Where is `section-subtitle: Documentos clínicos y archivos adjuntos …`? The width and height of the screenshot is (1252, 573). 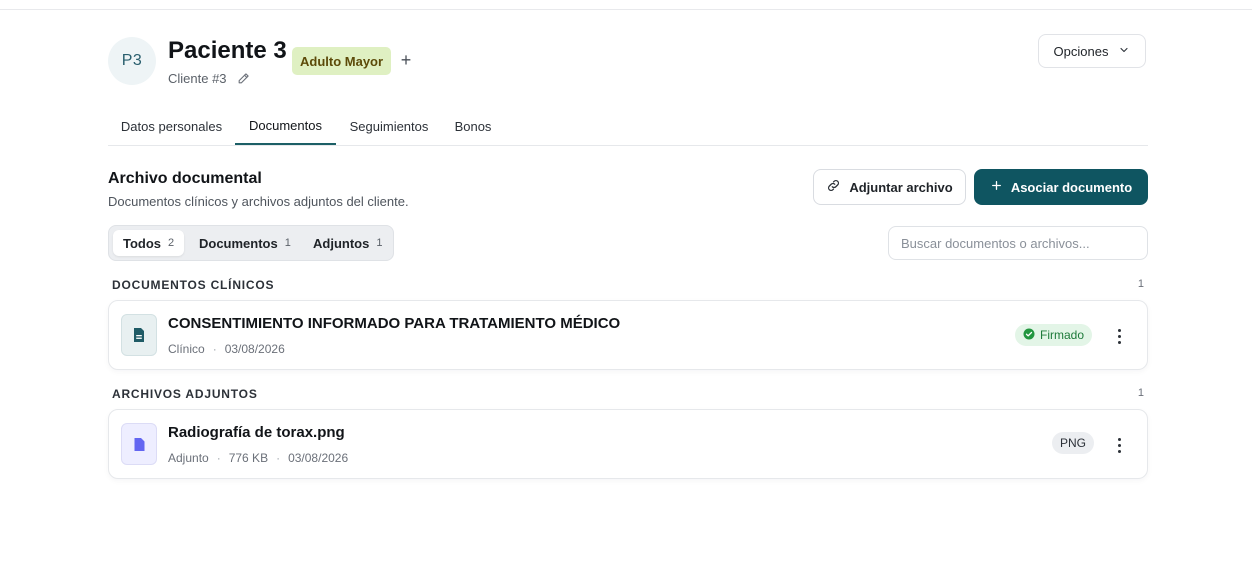 section-subtitle: Documentos clínicos y archivos adjuntos … is located at coordinates (258, 201).